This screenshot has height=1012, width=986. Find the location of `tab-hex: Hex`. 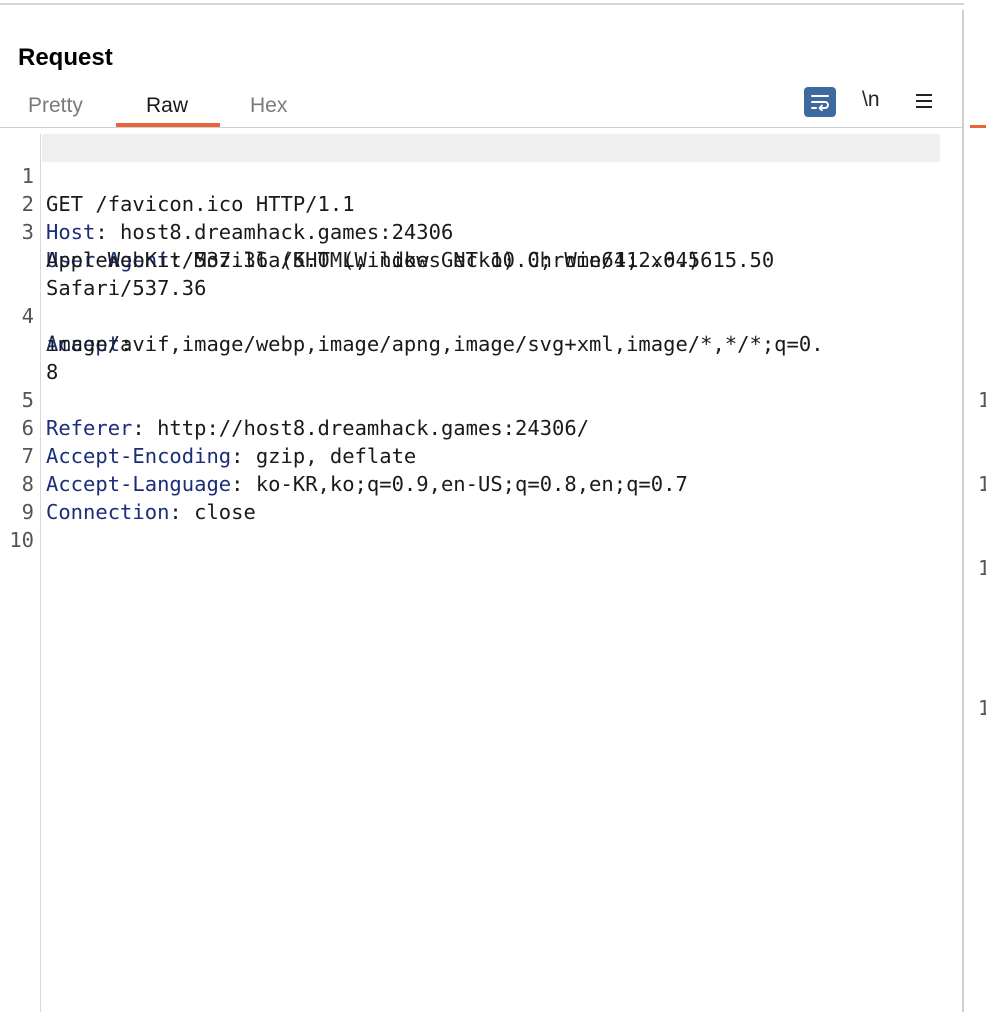

tab-hex: Hex is located at coordinates (268, 106).